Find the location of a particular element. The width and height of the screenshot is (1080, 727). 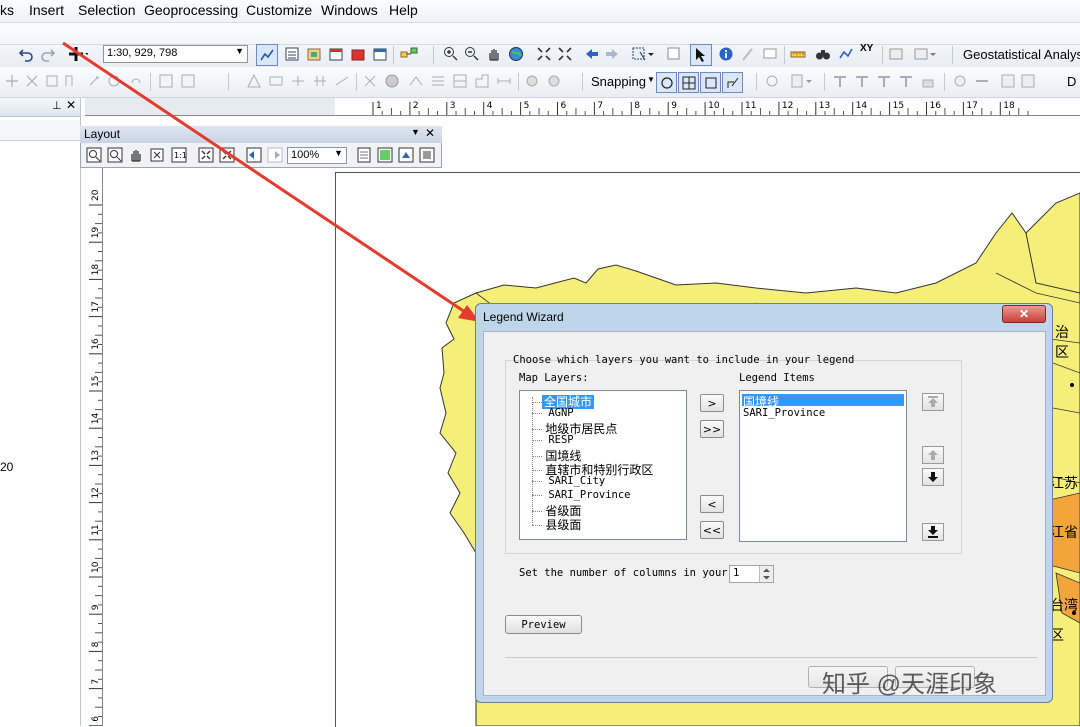

move-bottom-icon is located at coordinates (933, 532).